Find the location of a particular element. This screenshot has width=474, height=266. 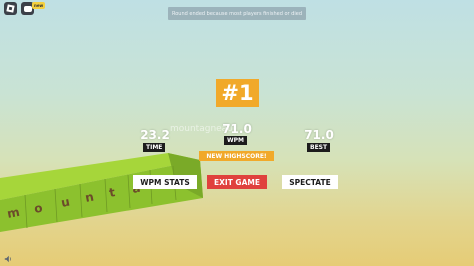

best-label: BEST is located at coordinates (319, 147).